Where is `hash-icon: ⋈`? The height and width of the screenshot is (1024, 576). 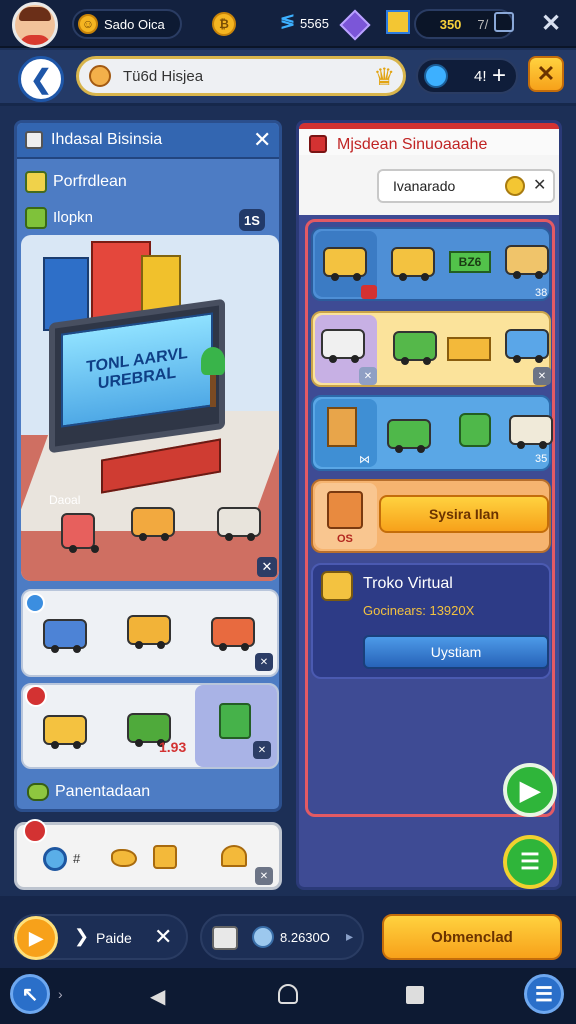
hash-icon: ⋈ is located at coordinates (364, 460).